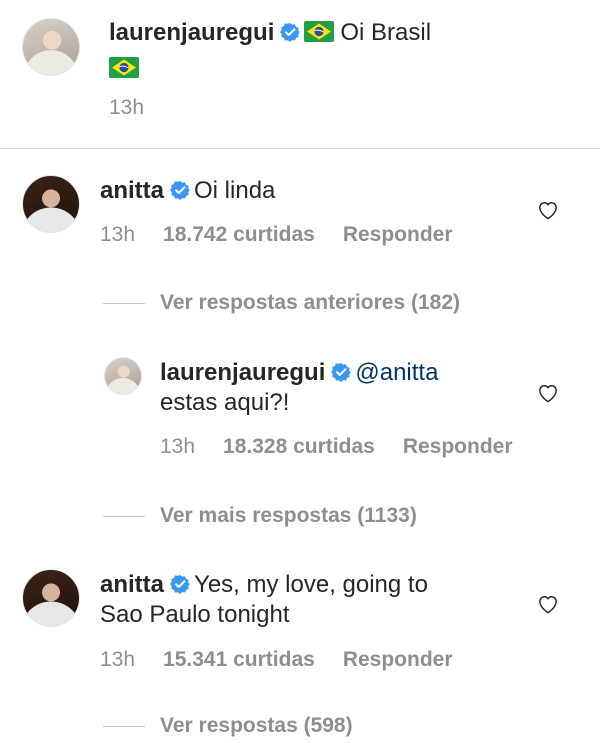 The height and width of the screenshot is (743, 600). What do you see at coordinates (310, 303) in the screenshot?
I see `view-replies-link: Ver respostas anteriores (182)` at bounding box center [310, 303].